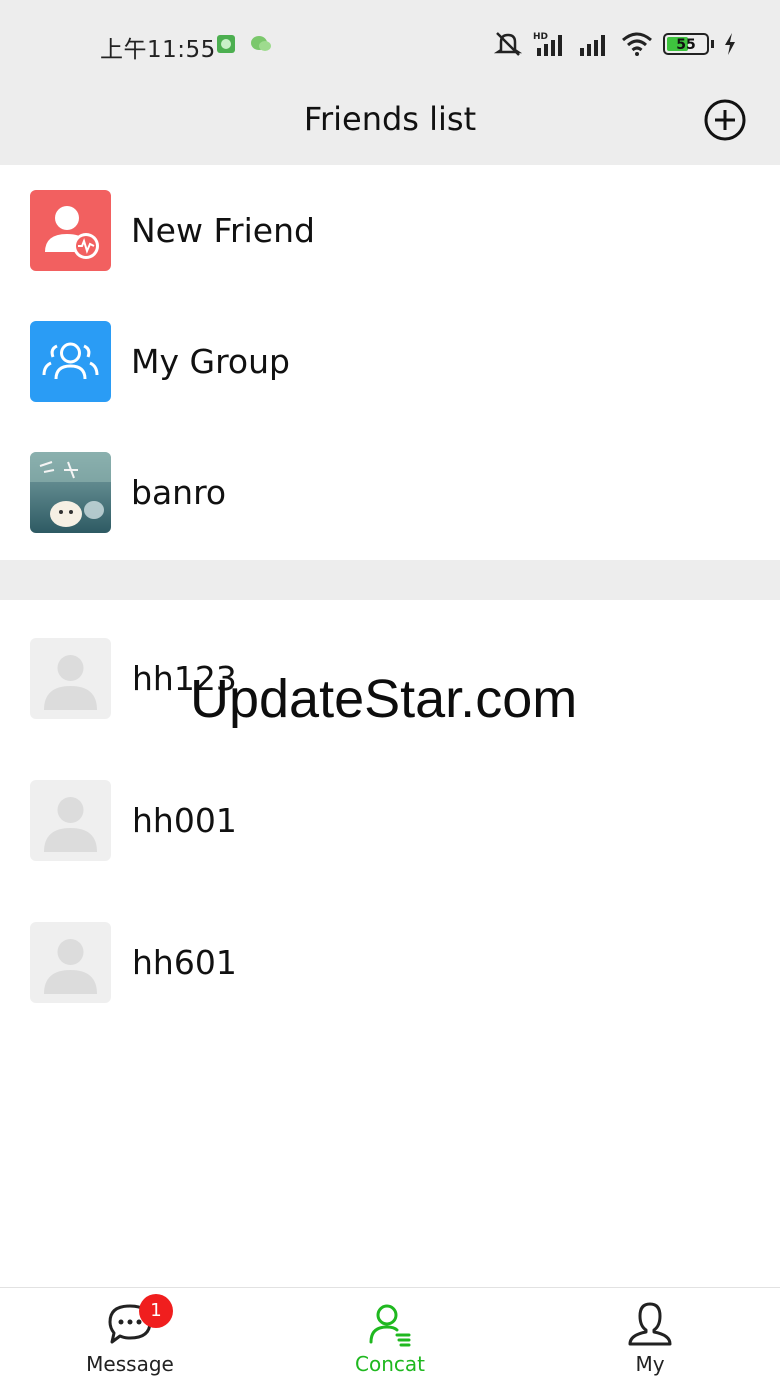 The width and height of the screenshot is (780, 1387). I want to click on list-item-my-group: My Group, so click(390, 361).